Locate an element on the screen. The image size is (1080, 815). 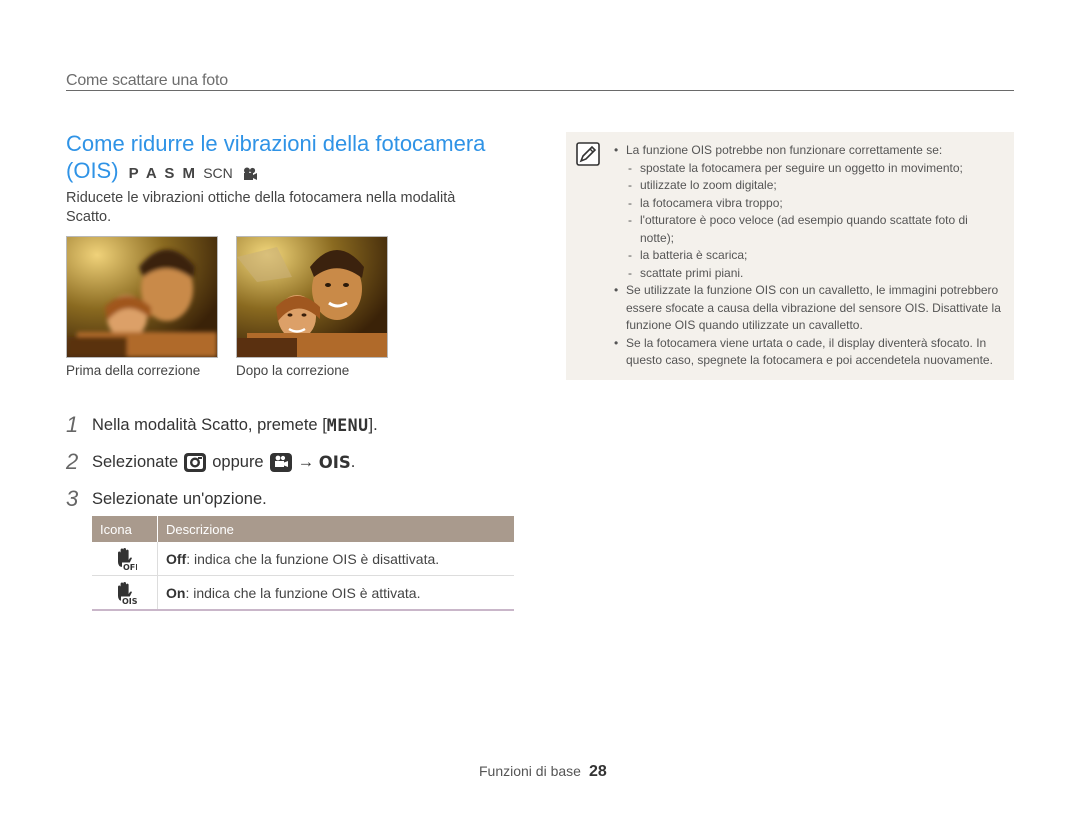
note-pencil-icon is located at coordinates (588, 154).